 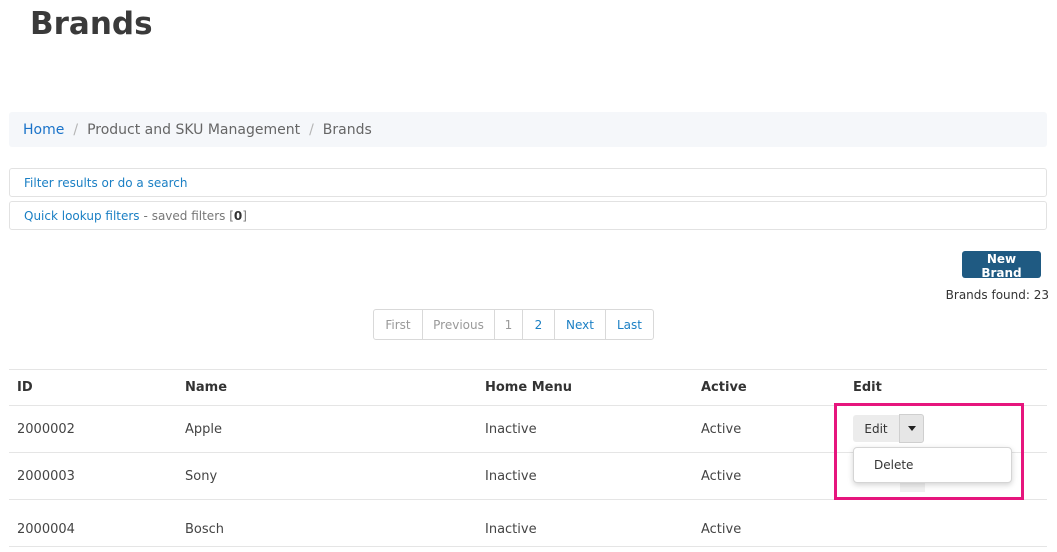 I want to click on cell-name: Apple, so click(x=204, y=429).